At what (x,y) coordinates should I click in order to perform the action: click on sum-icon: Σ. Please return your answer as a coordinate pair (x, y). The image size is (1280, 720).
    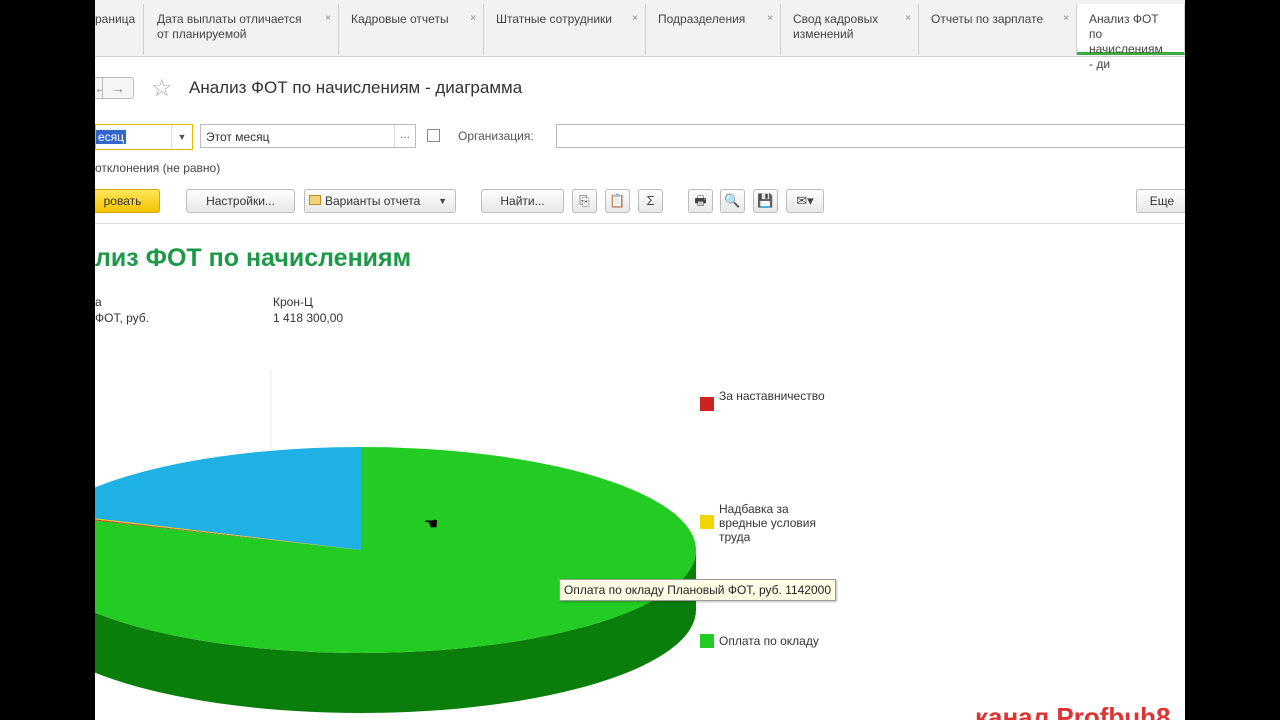
    Looking at the image, I should click on (650, 201).